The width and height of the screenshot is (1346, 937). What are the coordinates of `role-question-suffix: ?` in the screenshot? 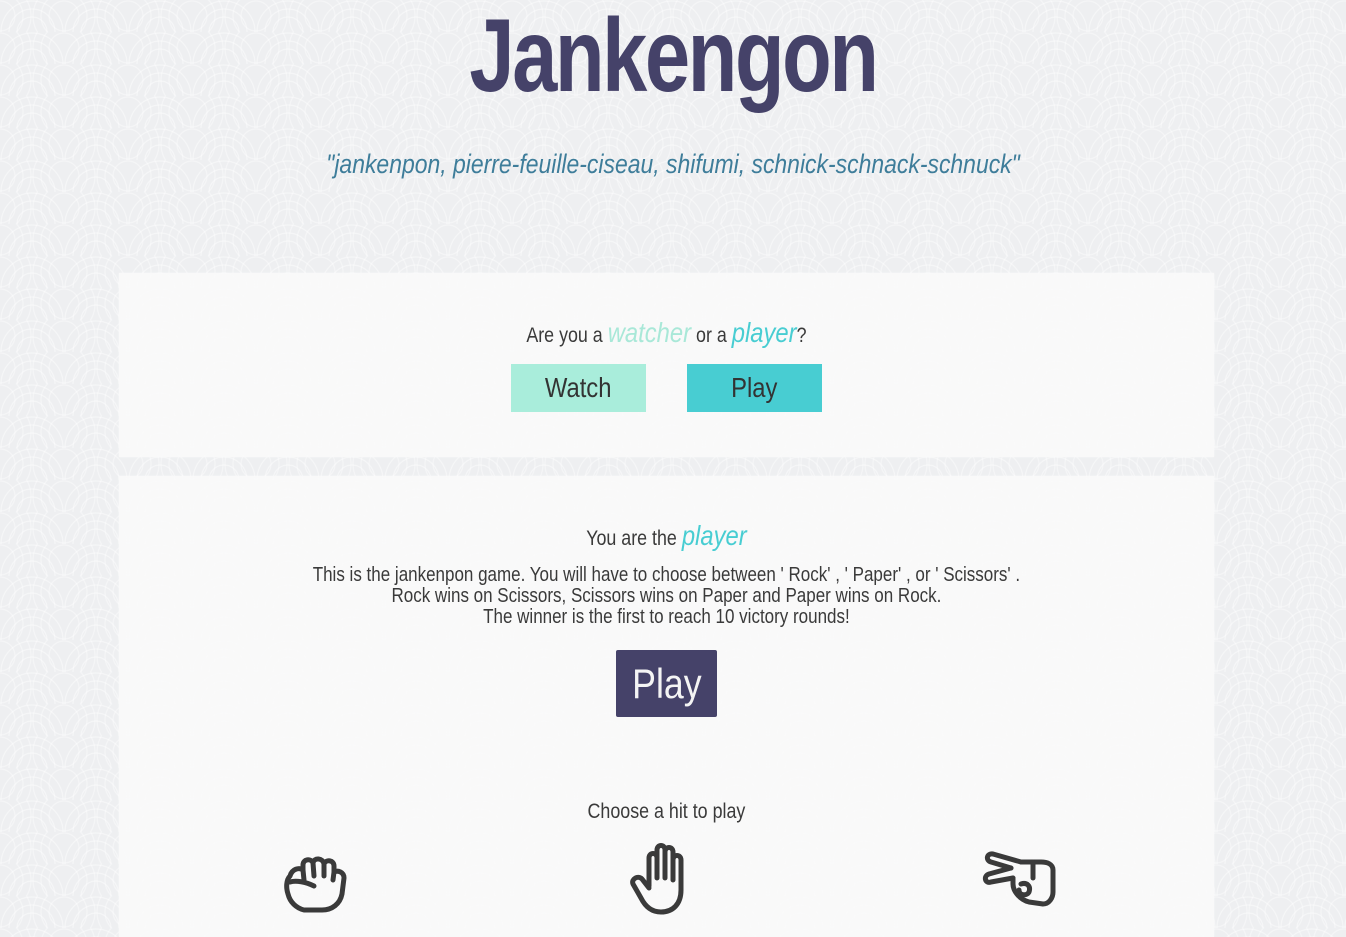 It's located at (801, 335).